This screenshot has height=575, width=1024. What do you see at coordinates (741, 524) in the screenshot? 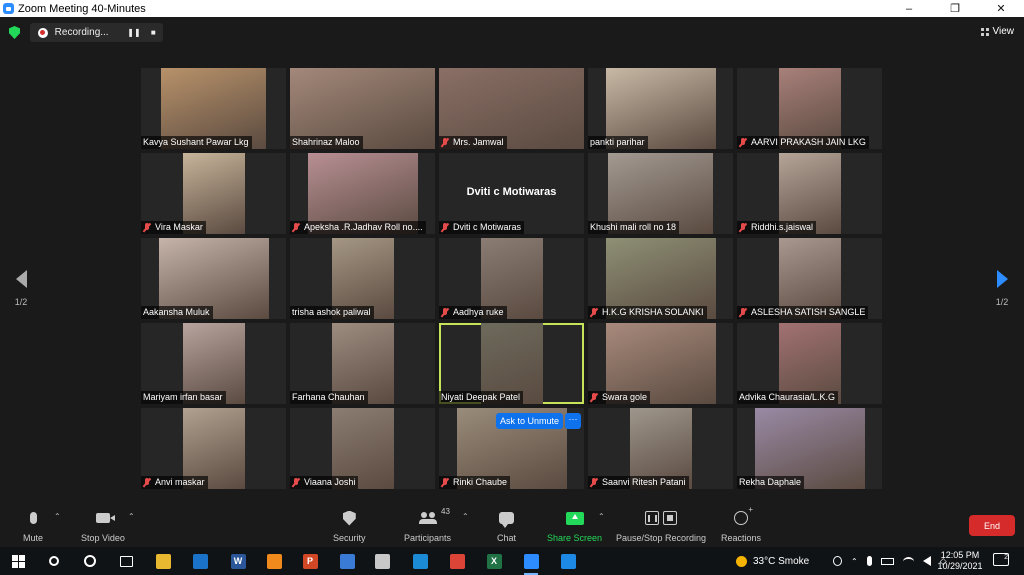
I see `reactions-button: Reactions` at bounding box center [741, 524].